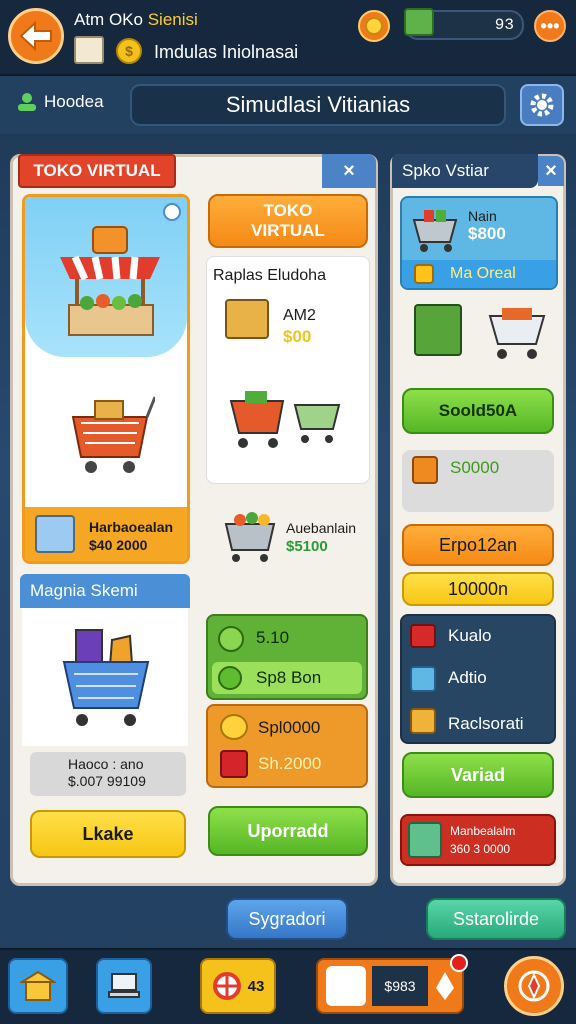  I want to click on gear-icon, so click(542, 105).